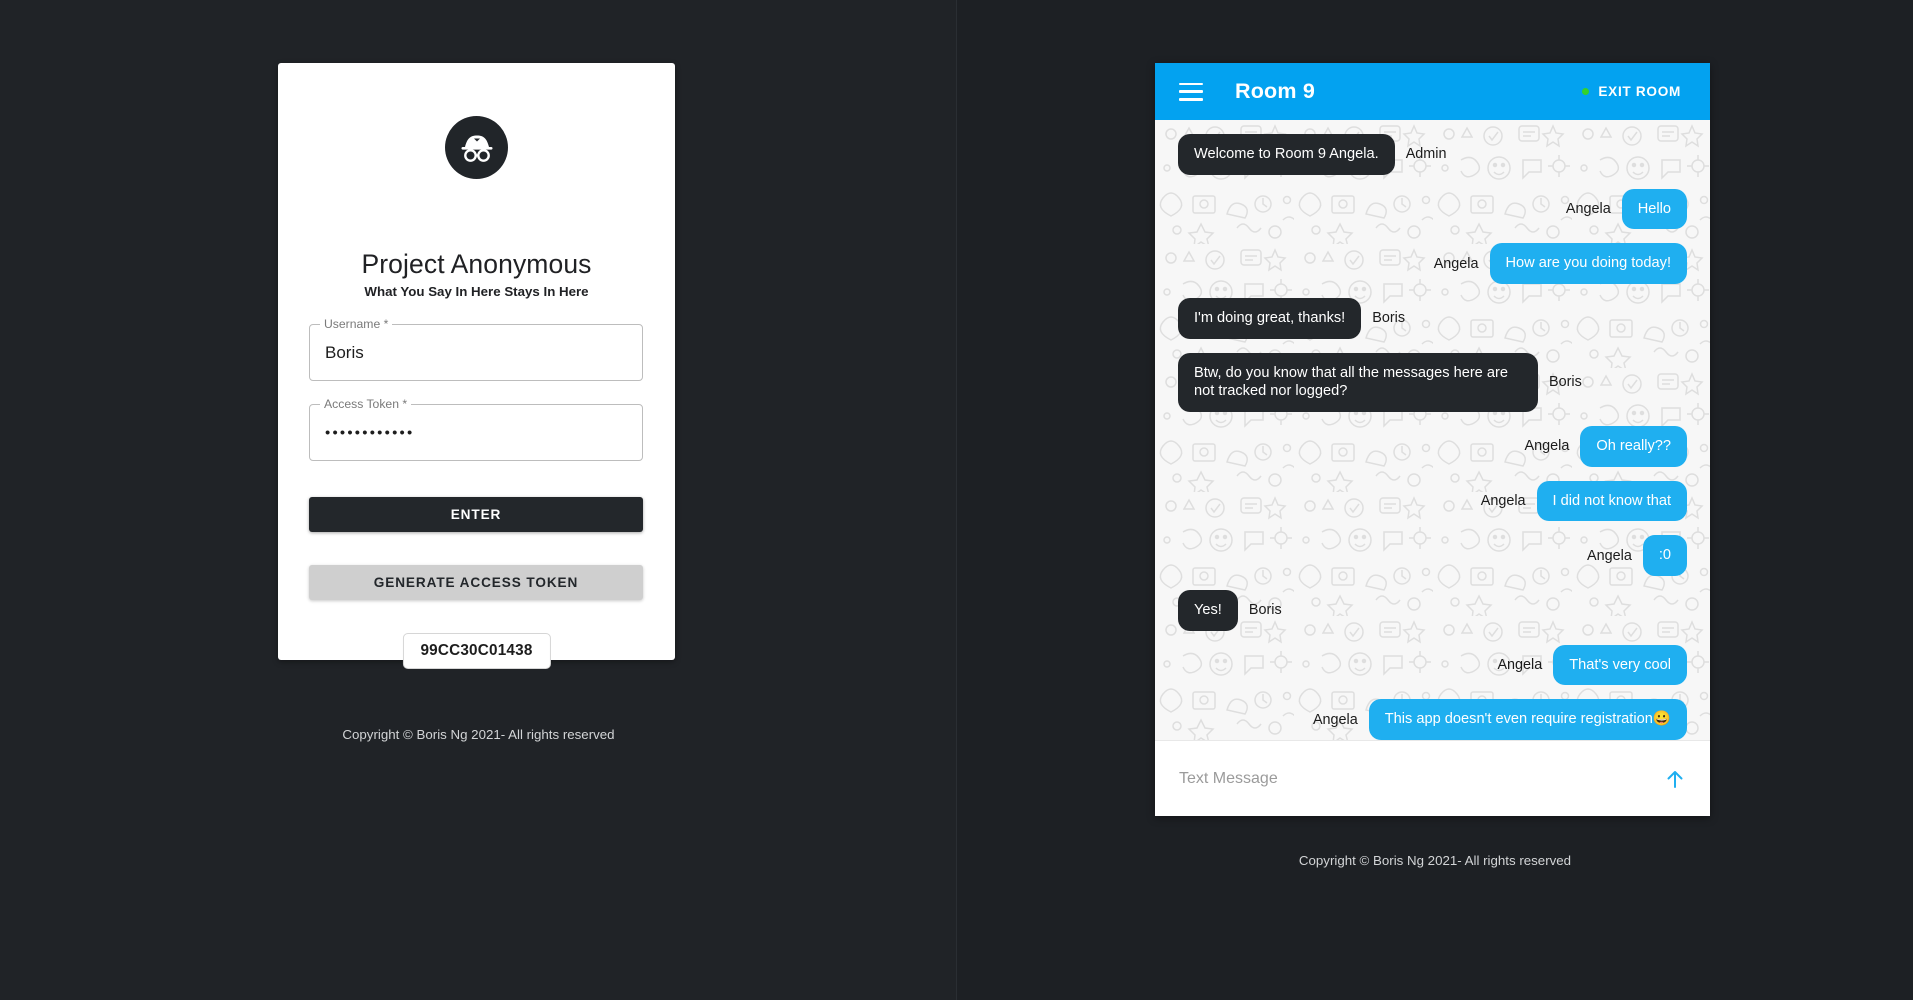  What do you see at coordinates (356, 324) in the screenshot?
I see `username-field-label: Username *` at bounding box center [356, 324].